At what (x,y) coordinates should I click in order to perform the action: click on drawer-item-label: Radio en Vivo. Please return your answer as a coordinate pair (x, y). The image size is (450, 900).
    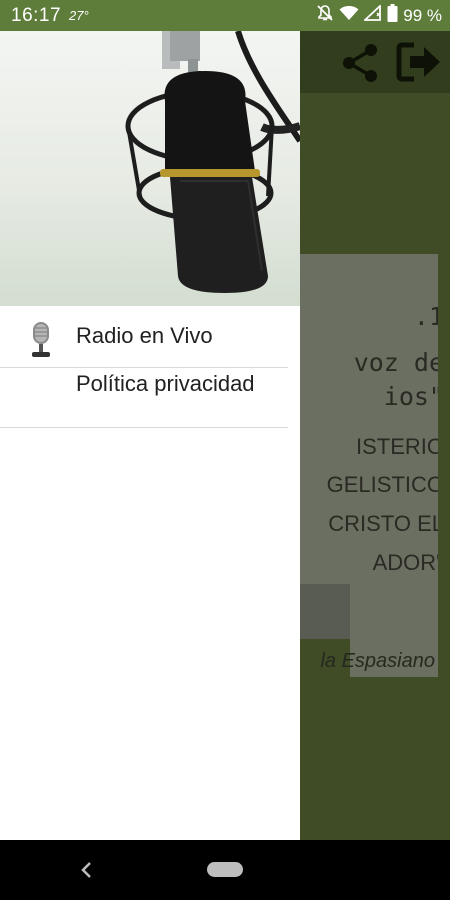
    Looking at the image, I should click on (144, 335).